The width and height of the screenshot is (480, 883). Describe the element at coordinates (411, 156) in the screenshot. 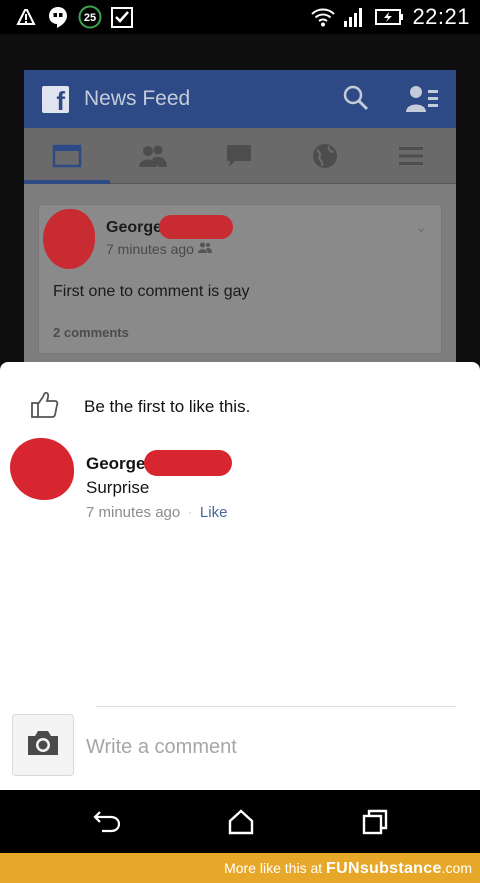

I see `menu-icon` at that location.